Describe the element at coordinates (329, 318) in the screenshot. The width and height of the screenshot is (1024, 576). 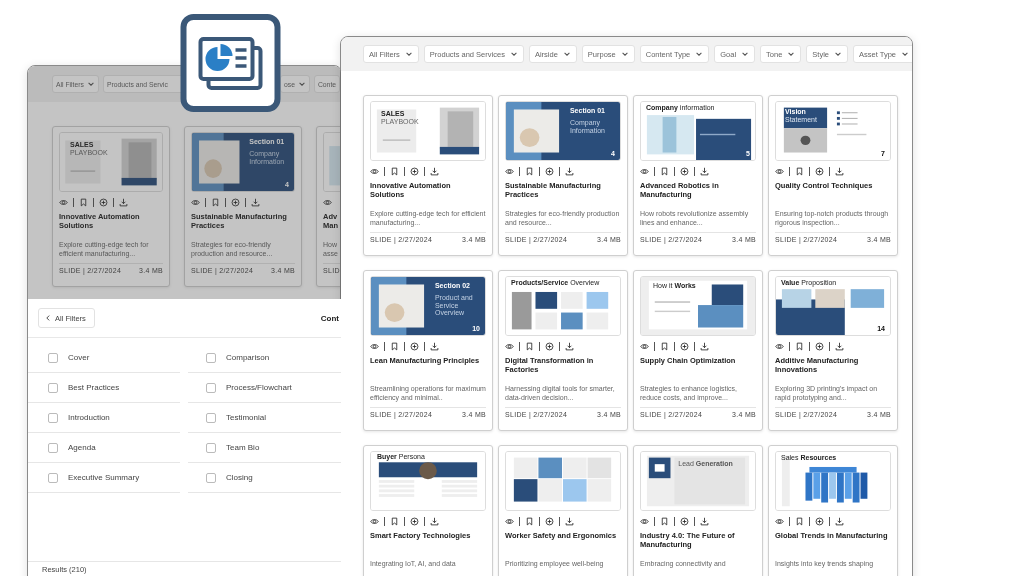
I see `panel-heading: Cont` at that location.